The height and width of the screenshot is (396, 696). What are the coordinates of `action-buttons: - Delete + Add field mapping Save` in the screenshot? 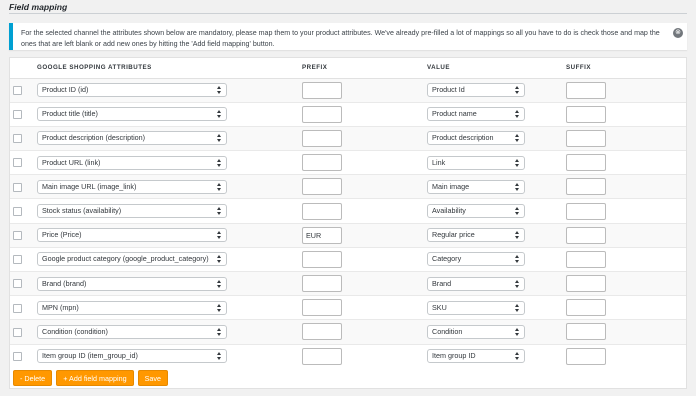 It's located at (91, 378).